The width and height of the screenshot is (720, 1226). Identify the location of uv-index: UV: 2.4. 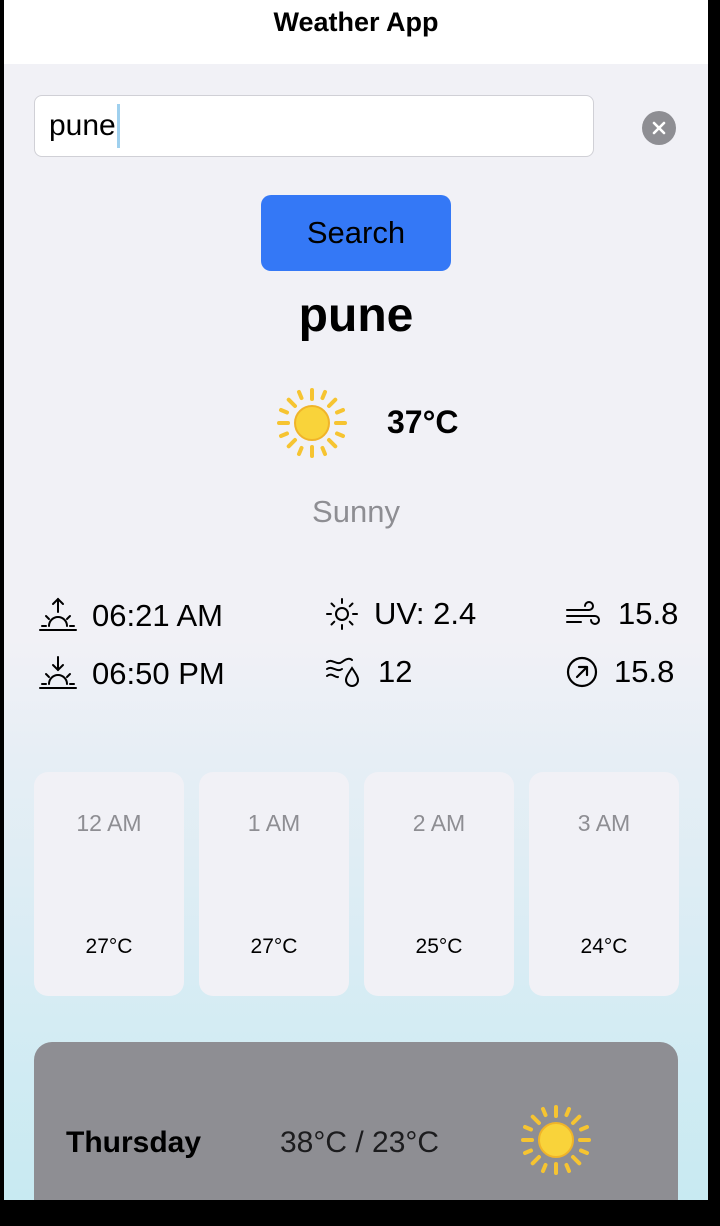
(425, 613).